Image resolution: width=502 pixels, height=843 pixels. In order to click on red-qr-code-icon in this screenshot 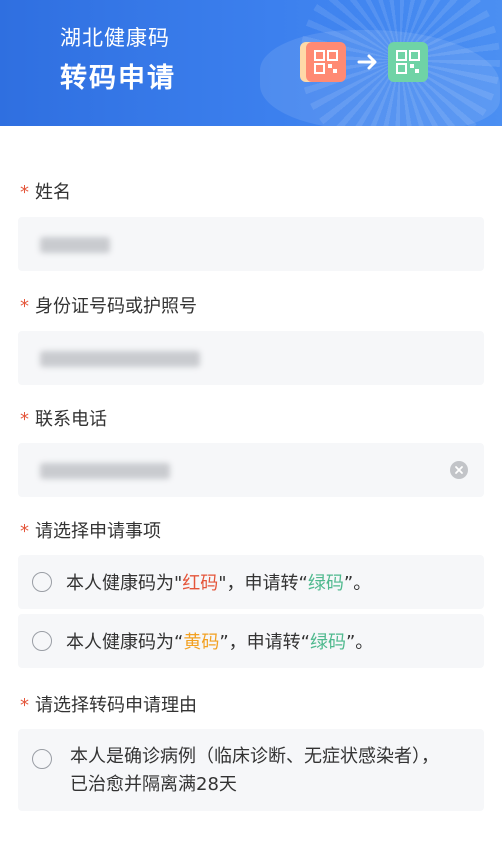, I will do `click(326, 62)`.